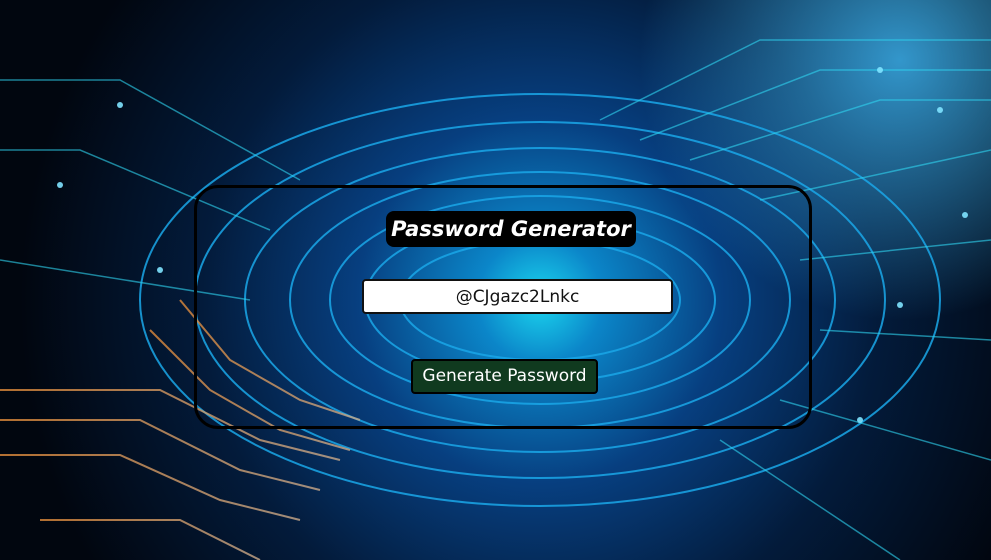 This screenshot has height=560, width=991. Describe the element at coordinates (511, 229) in the screenshot. I see `app-title: Password Generator` at that location.